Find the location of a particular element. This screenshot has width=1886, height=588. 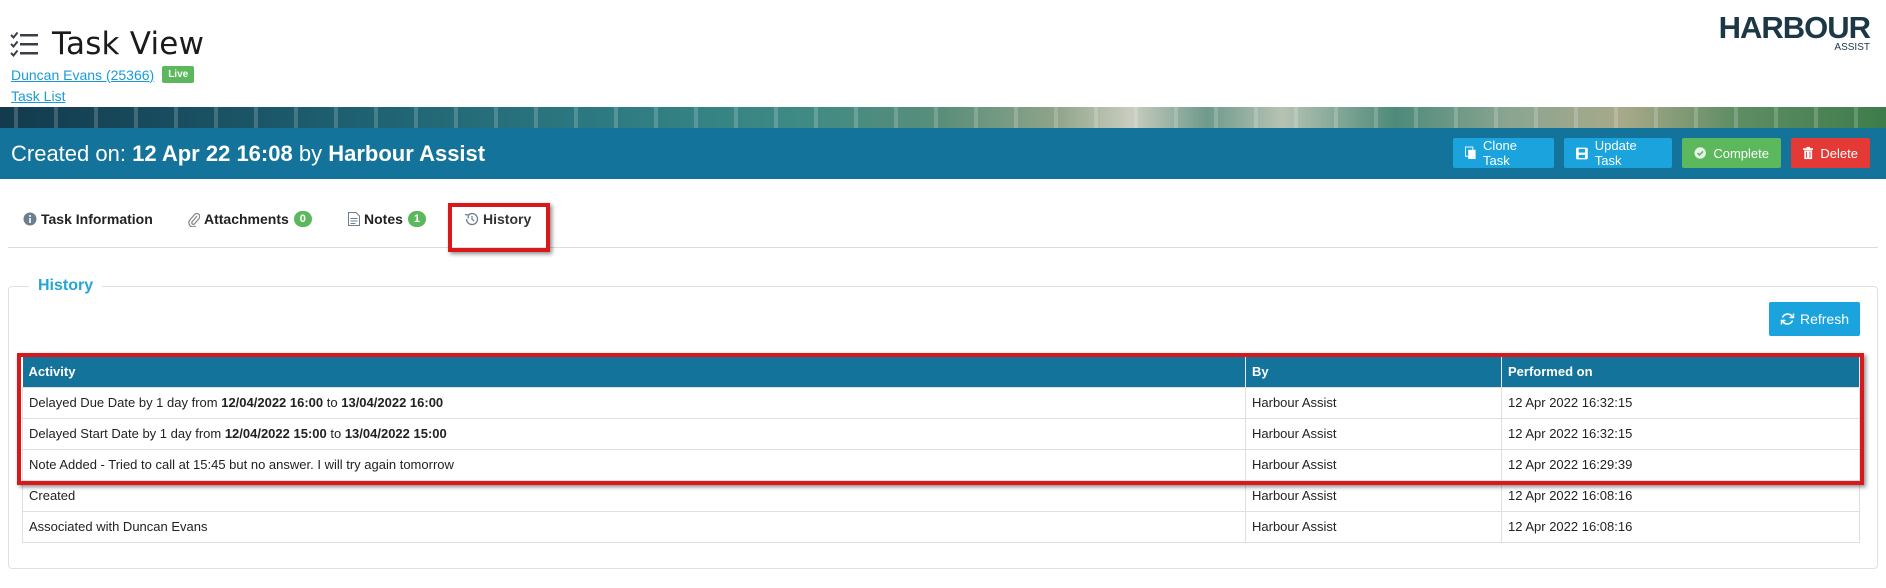

history-tab-highlight-box is located at coordinates (499, 227).